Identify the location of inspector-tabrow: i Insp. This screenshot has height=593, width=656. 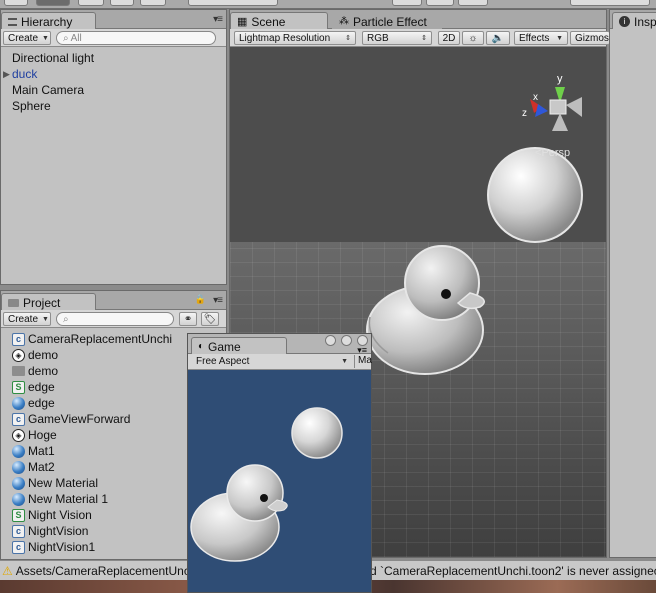
(633, 19).